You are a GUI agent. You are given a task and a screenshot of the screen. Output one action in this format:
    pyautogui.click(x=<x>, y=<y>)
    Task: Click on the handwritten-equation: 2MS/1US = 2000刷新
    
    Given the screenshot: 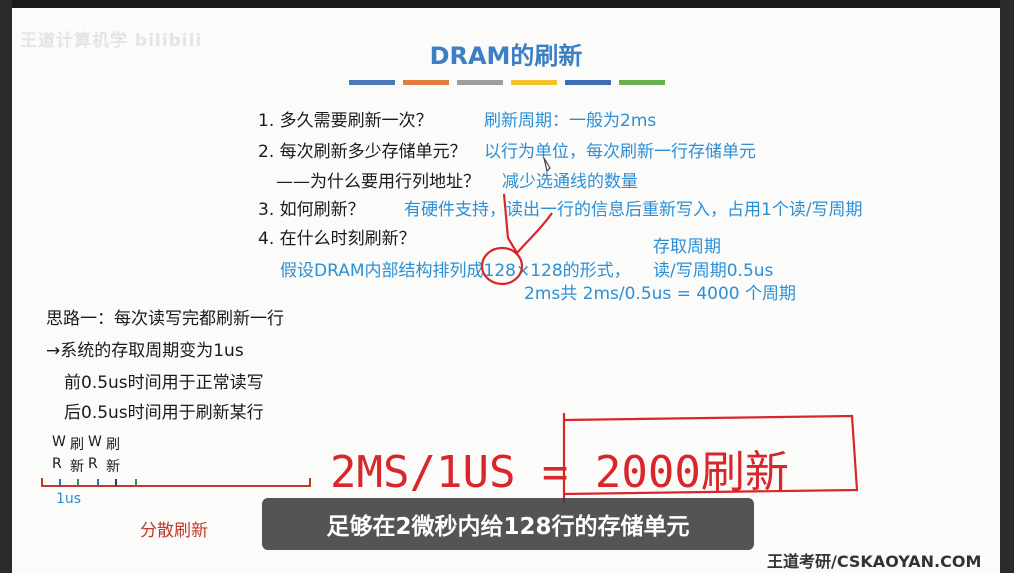 What is the action you would take?
    pyautogui.click(x=559, y=472)
    